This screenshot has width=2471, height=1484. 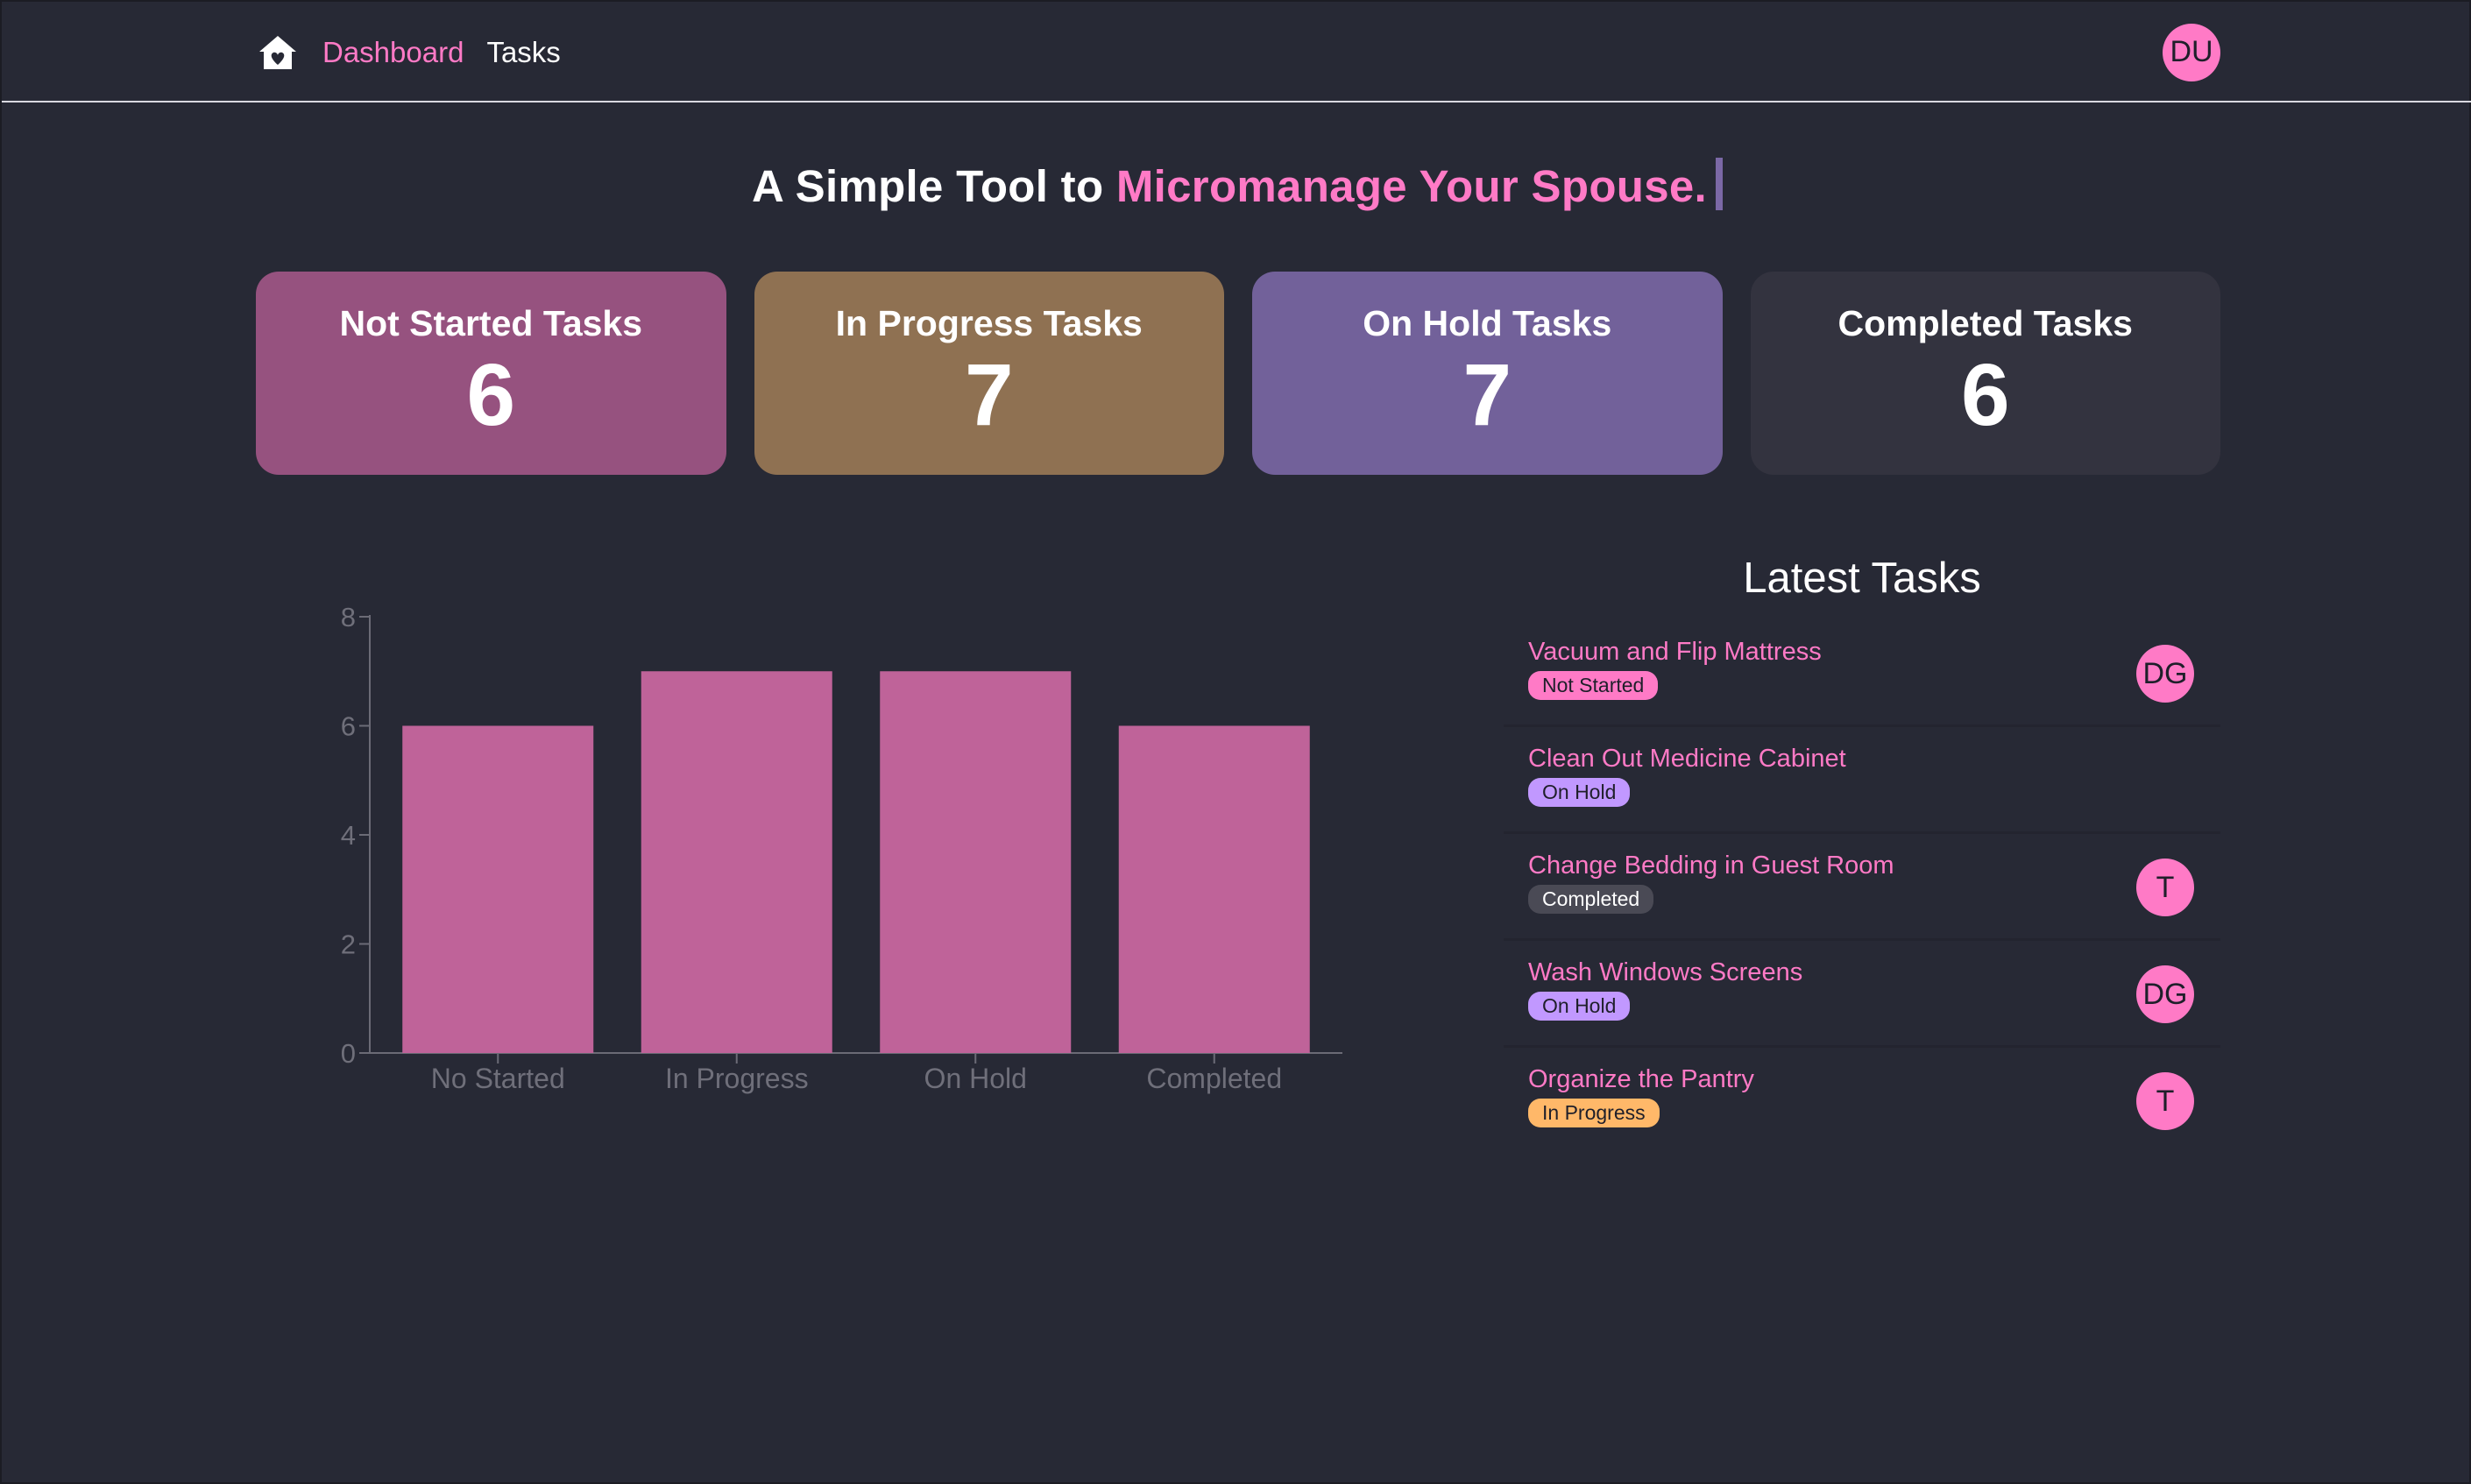 I want to click on nav-link-tasks: Tasks, so click(x=523, y=52).